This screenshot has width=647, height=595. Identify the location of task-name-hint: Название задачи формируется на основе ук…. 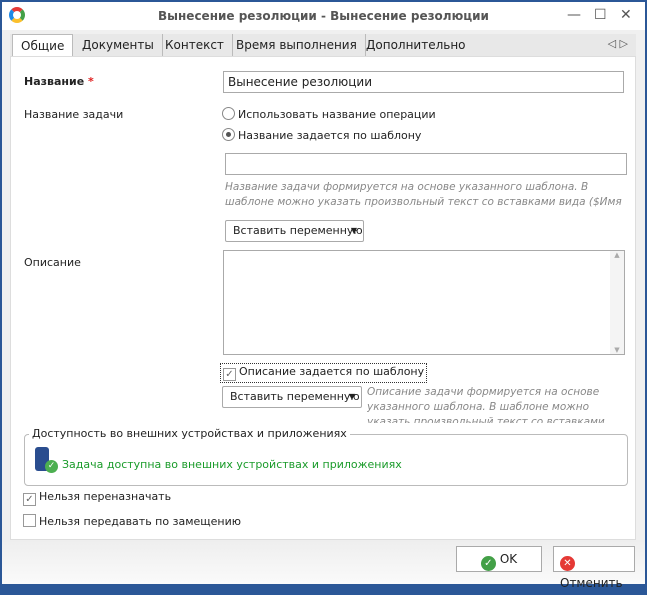
(423, 194).